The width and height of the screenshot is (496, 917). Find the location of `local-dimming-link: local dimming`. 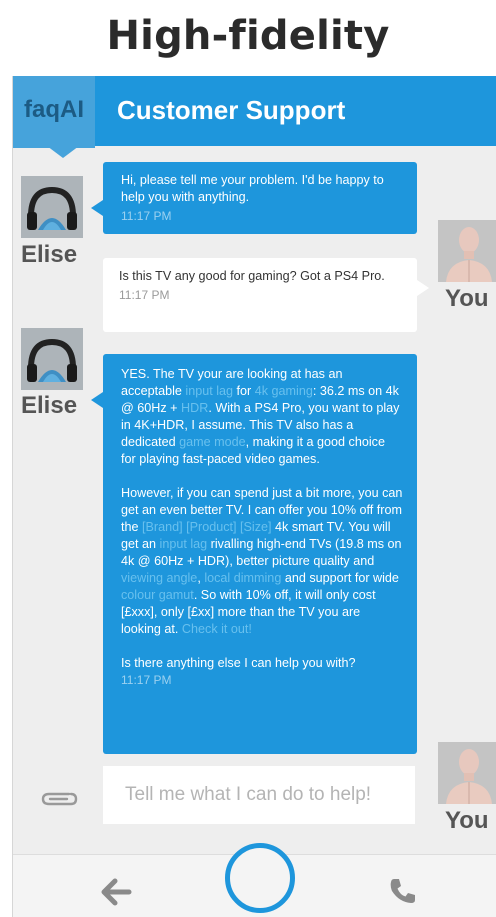

local-dimming-link: local dimming is located at coordinates (242, 578).